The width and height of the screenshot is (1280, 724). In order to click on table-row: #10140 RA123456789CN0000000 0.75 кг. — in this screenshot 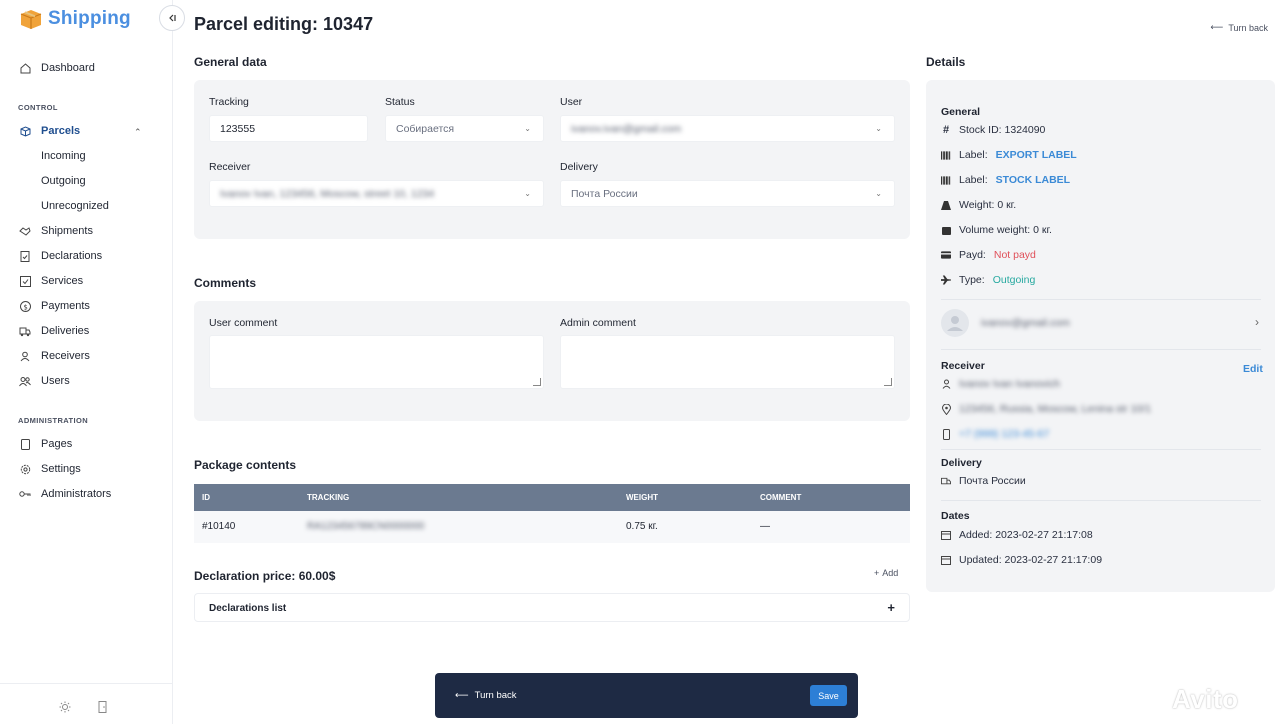, I will do `click(552, 527)`.